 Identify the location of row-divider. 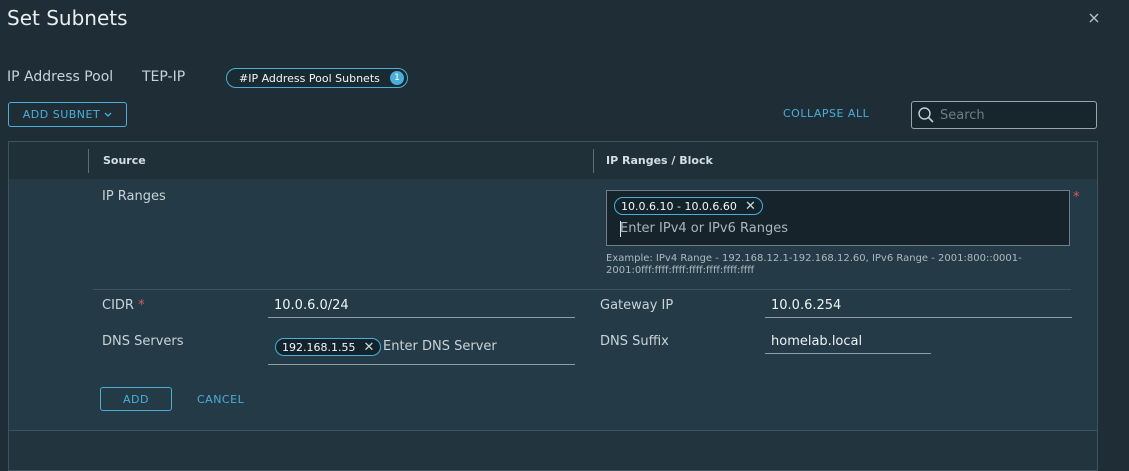
(553, 430).